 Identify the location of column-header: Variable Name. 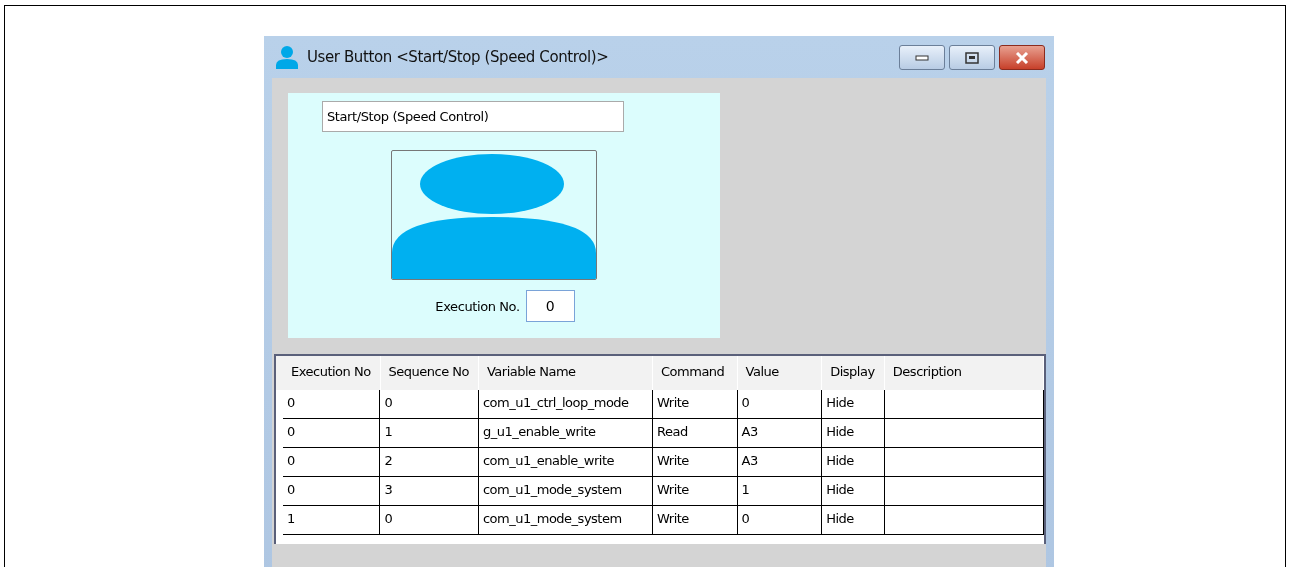
(566, 373).